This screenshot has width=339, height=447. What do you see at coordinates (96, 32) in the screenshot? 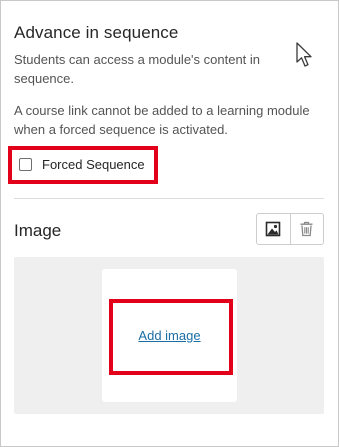
I see `advance-in-sequence-title: Advance in sequence` at bounding box center [96, 32].